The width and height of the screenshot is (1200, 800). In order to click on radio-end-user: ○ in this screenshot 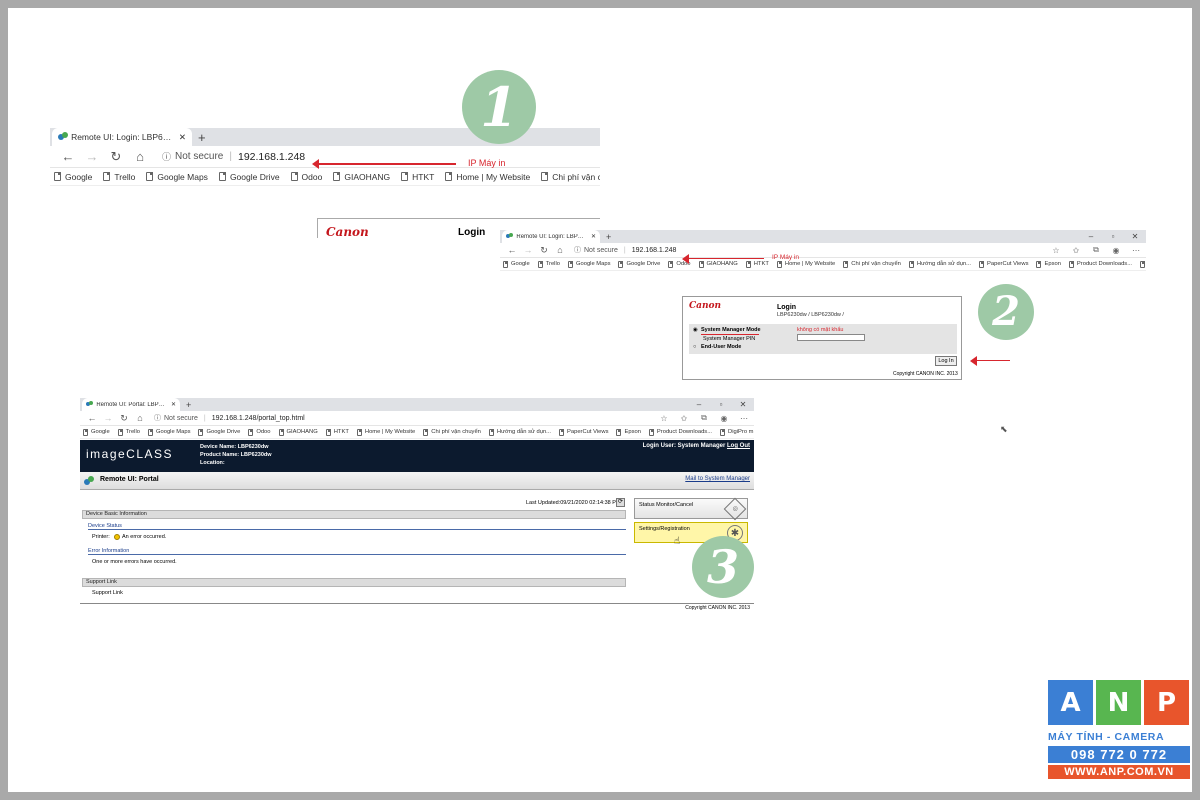, I will do `click(694, 347)`.